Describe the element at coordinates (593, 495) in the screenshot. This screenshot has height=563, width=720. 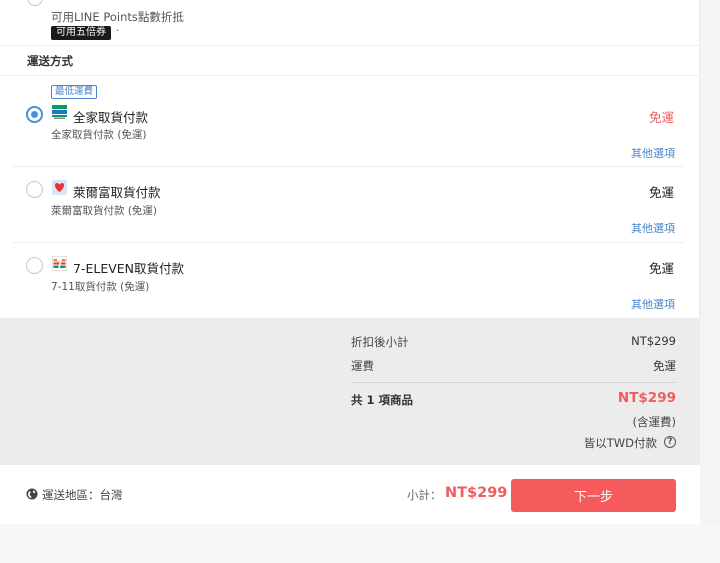
I see `next-step-button: 下一步` at that location.